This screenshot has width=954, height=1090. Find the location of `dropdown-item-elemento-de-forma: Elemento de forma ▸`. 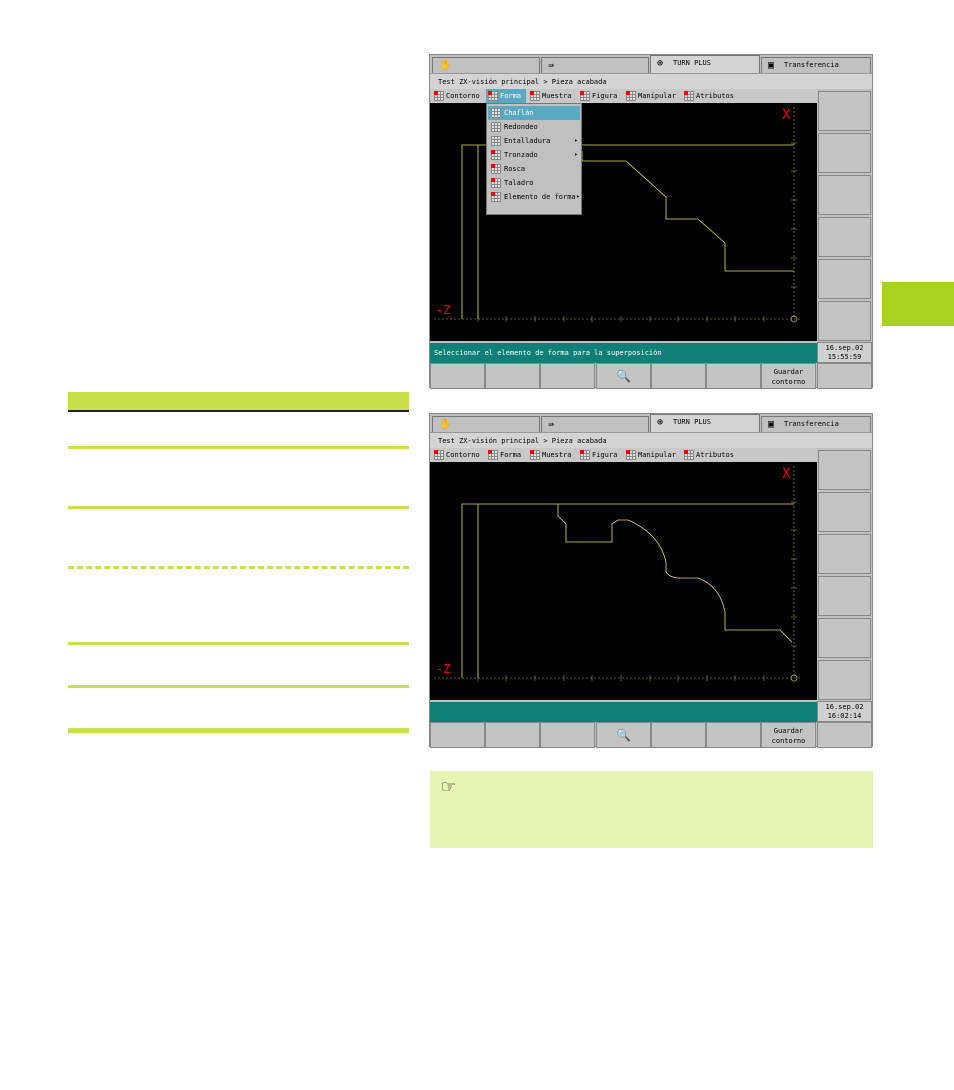

dropdown-item-elemento-de-forma: Elemento de forma ▸ is located at coordinates (535, 197).